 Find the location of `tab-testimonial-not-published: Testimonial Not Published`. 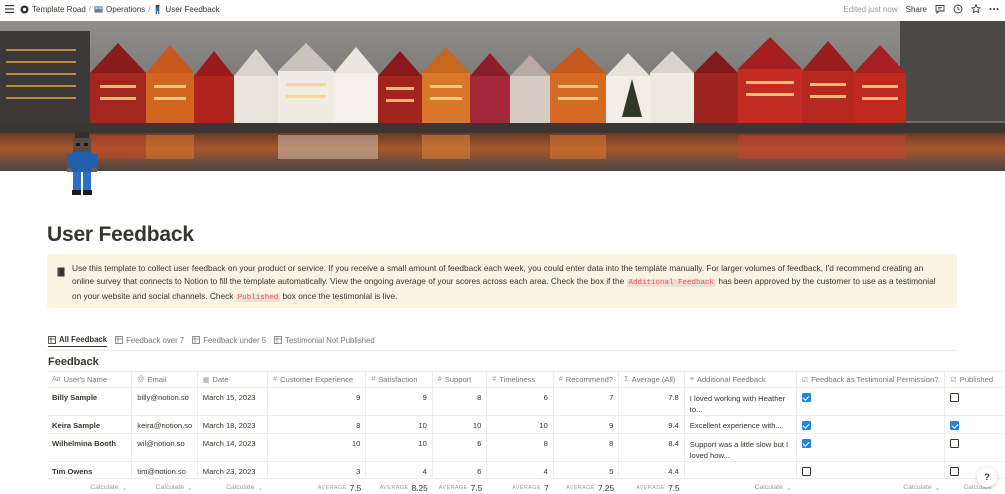

tab-testimonial-not-published: Testimonial Not Published is located at coordinates (324, 340).